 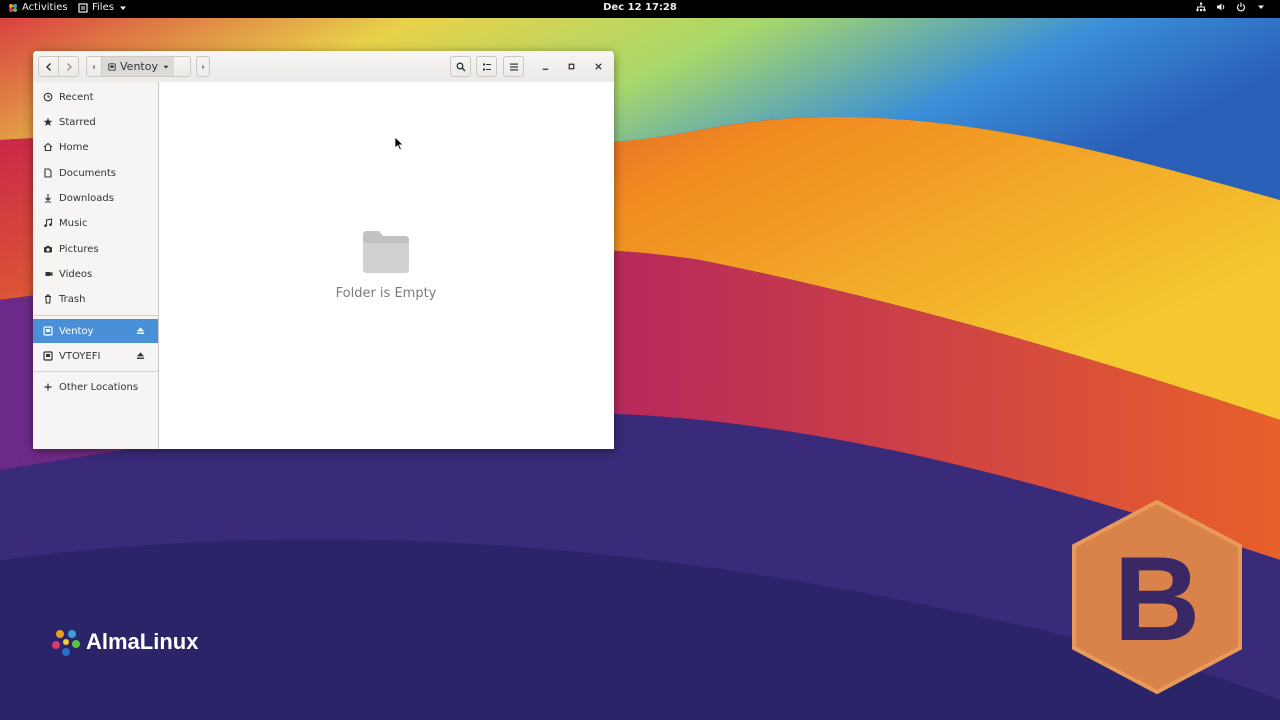 I want to click on files-app-icon, so click(x=83, y=7).